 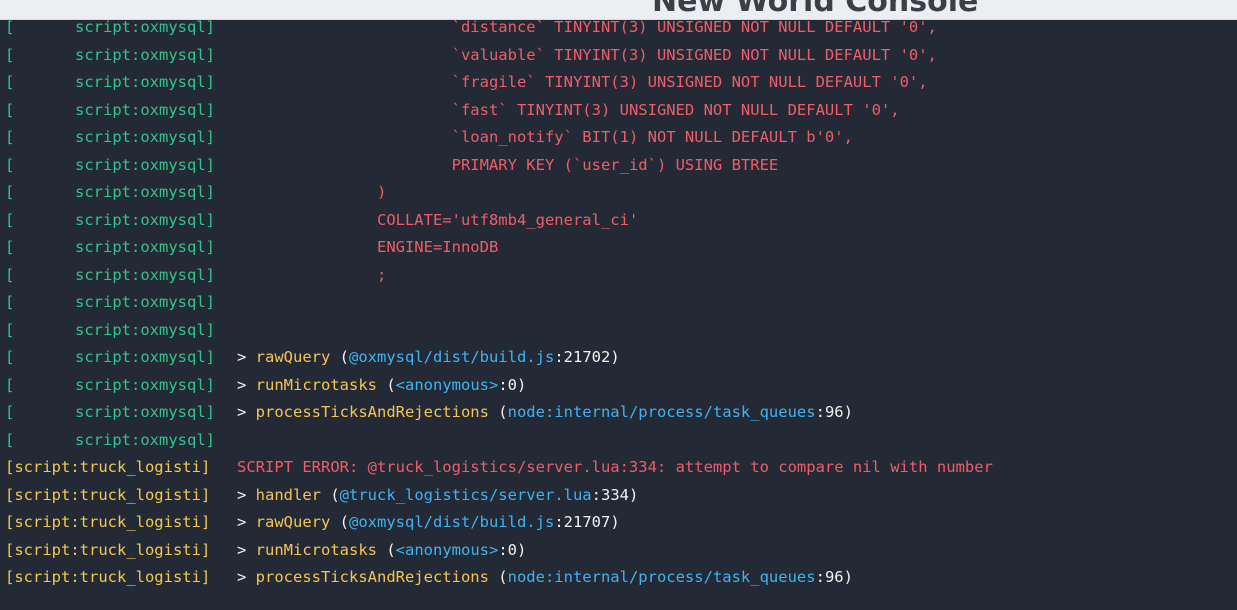 What do you see at coordinates (507, 219) in the screenshot?
I see `sql-text: COLLATE='utf8mb4_general_ci'` at bounding box center [507, 219].